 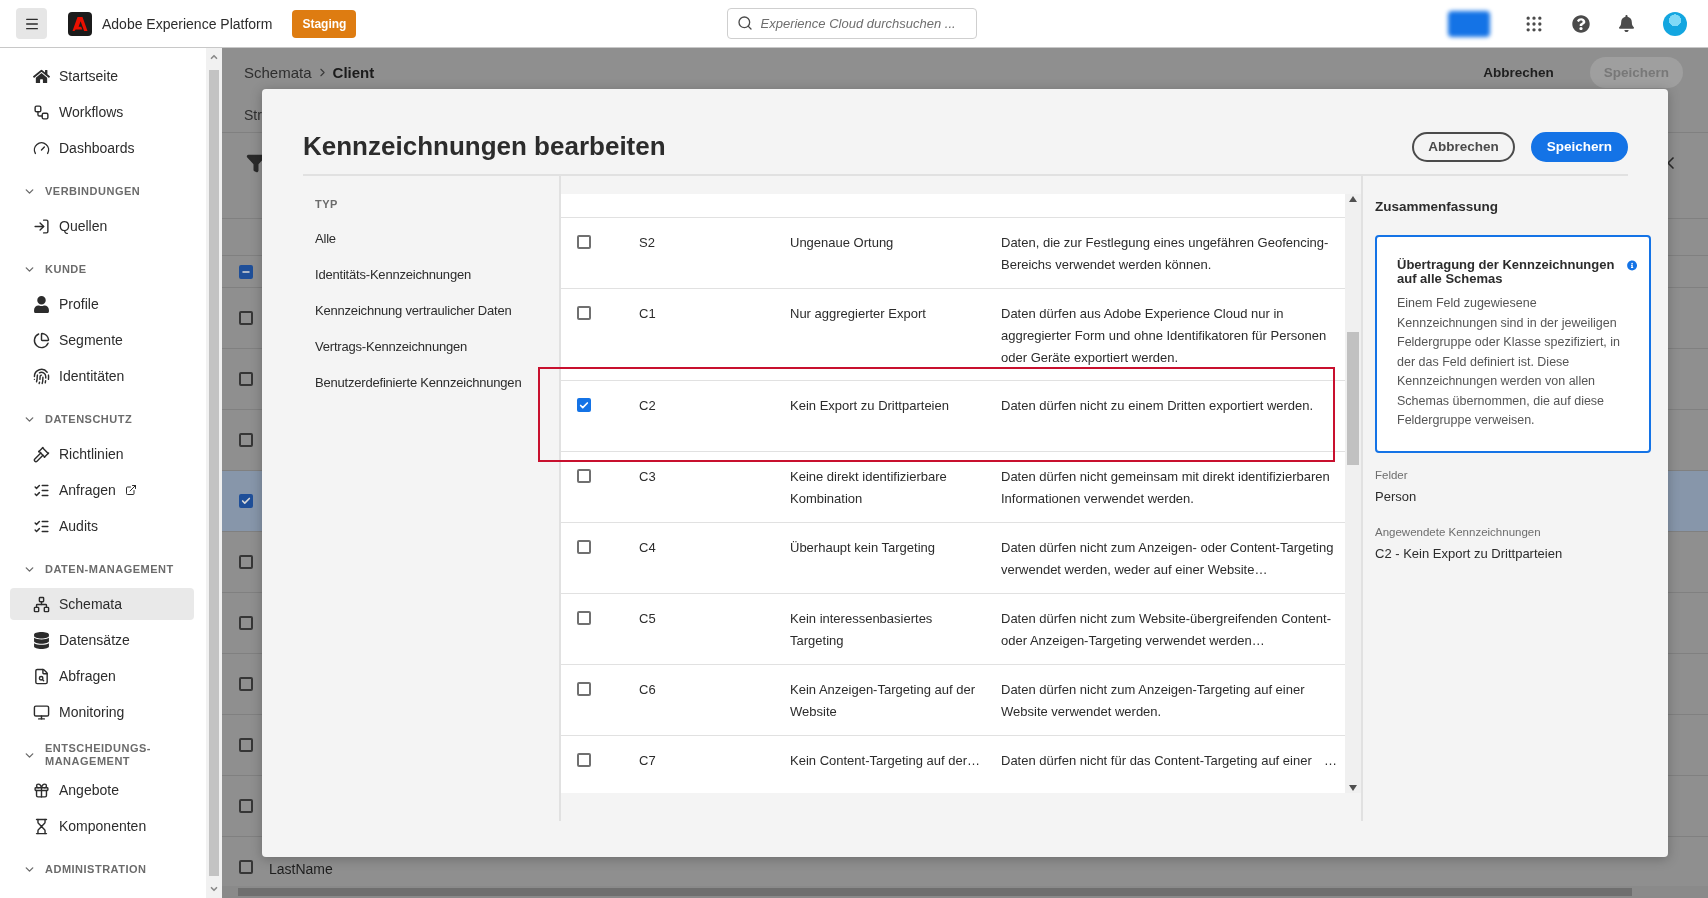 I want to click on file-search-icon, so click(x=41, y=676).